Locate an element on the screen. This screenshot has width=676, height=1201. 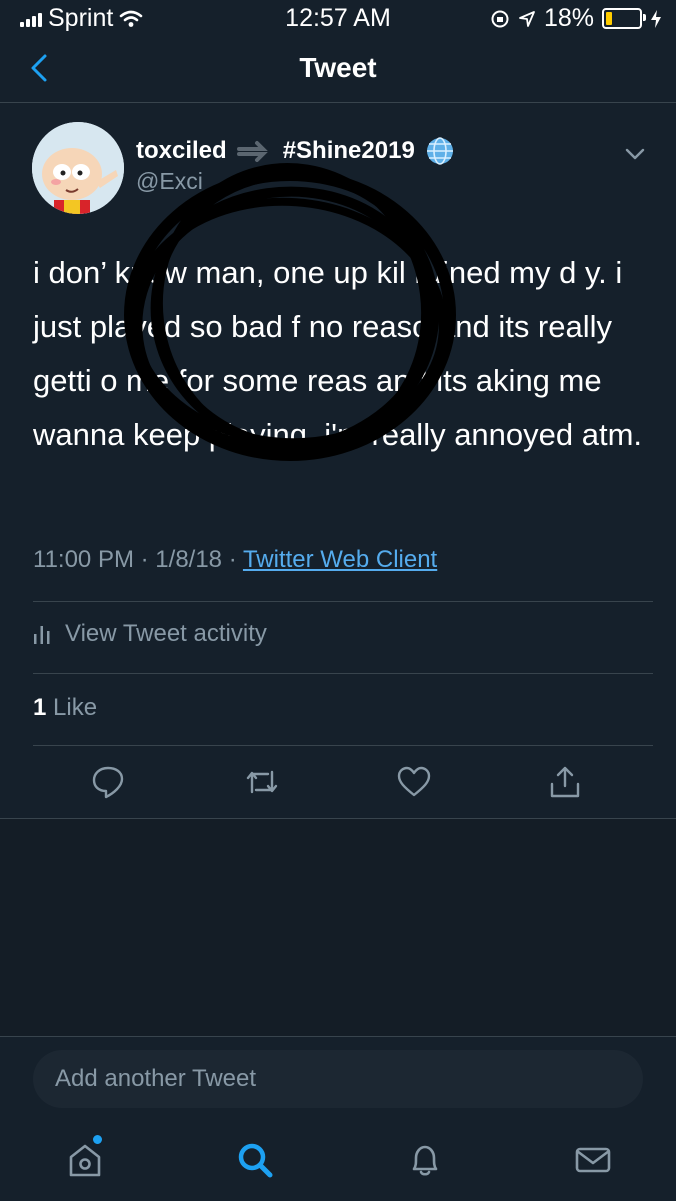
author-name: toxciled #Shine2019 is located at coordinates (295, 151).